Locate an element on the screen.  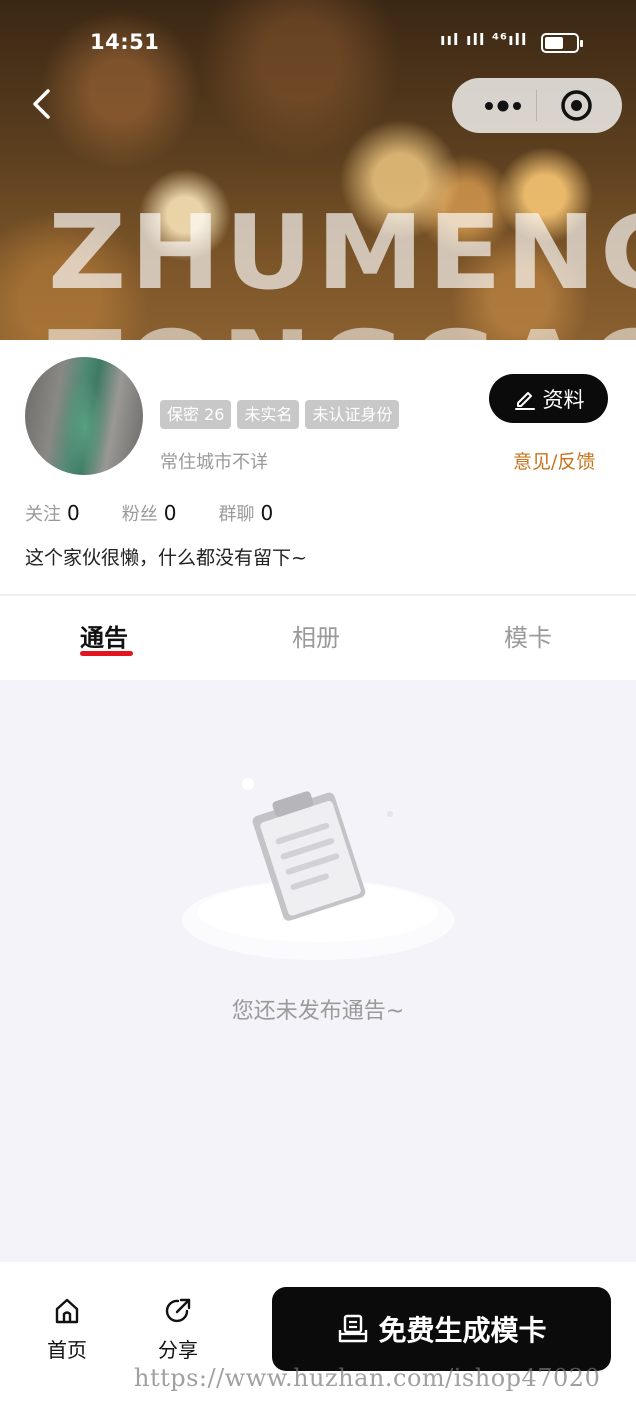
mini-program-capsule is located at coordinates (537, 105).